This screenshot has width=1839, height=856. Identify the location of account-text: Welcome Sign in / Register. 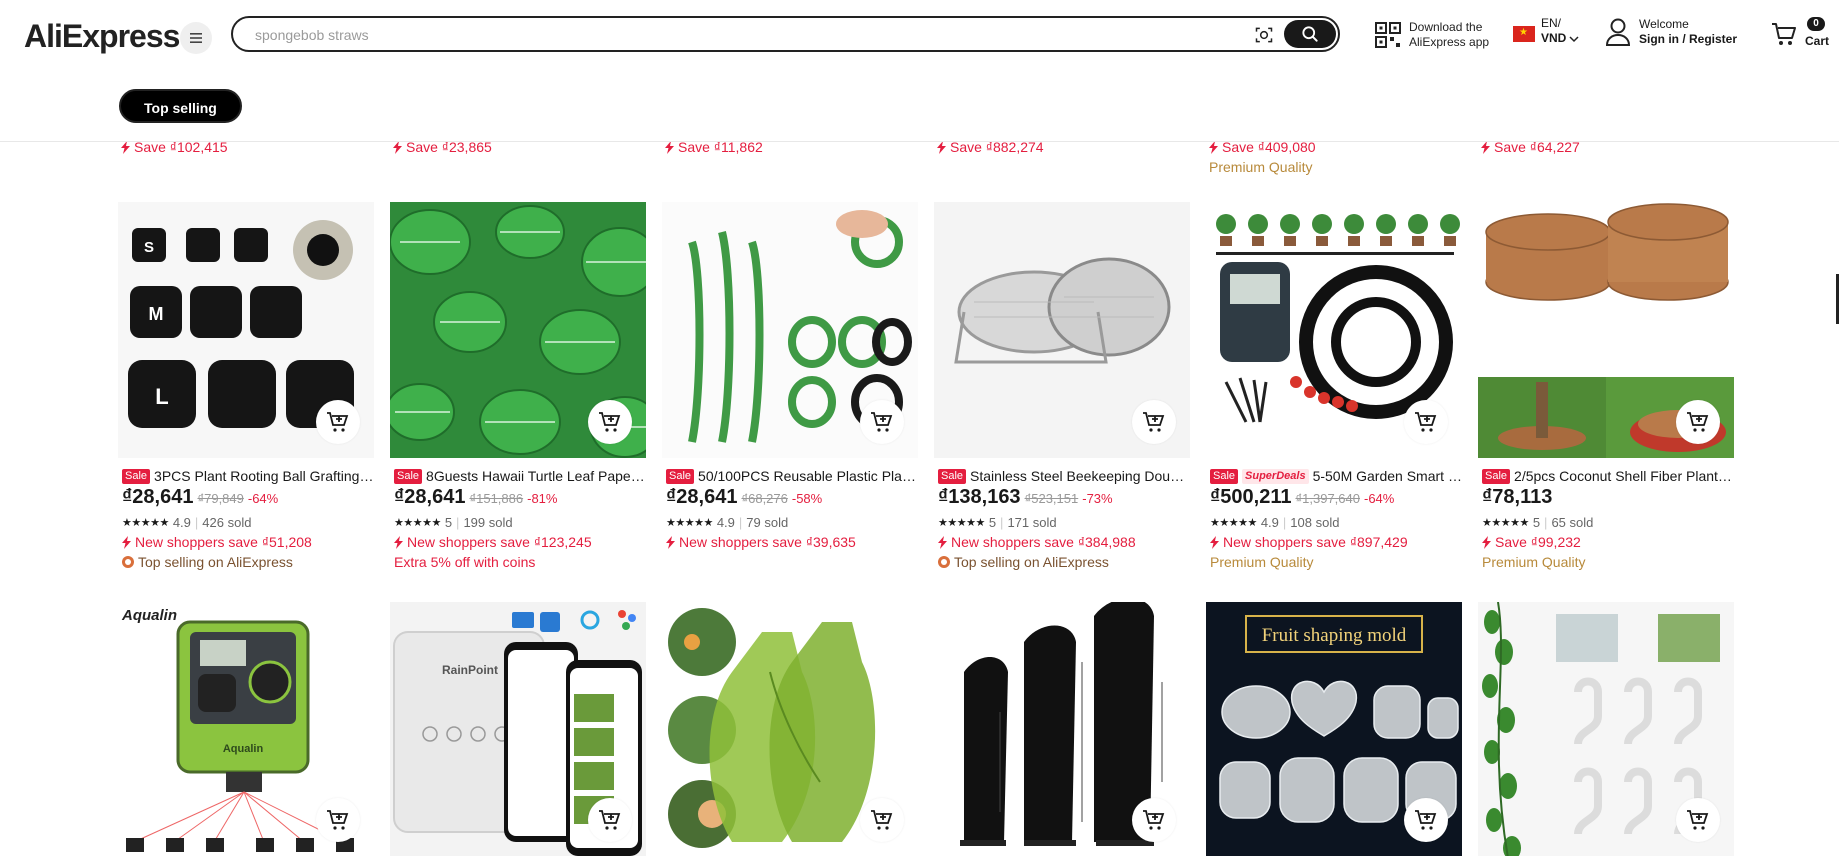
(1688, 32).